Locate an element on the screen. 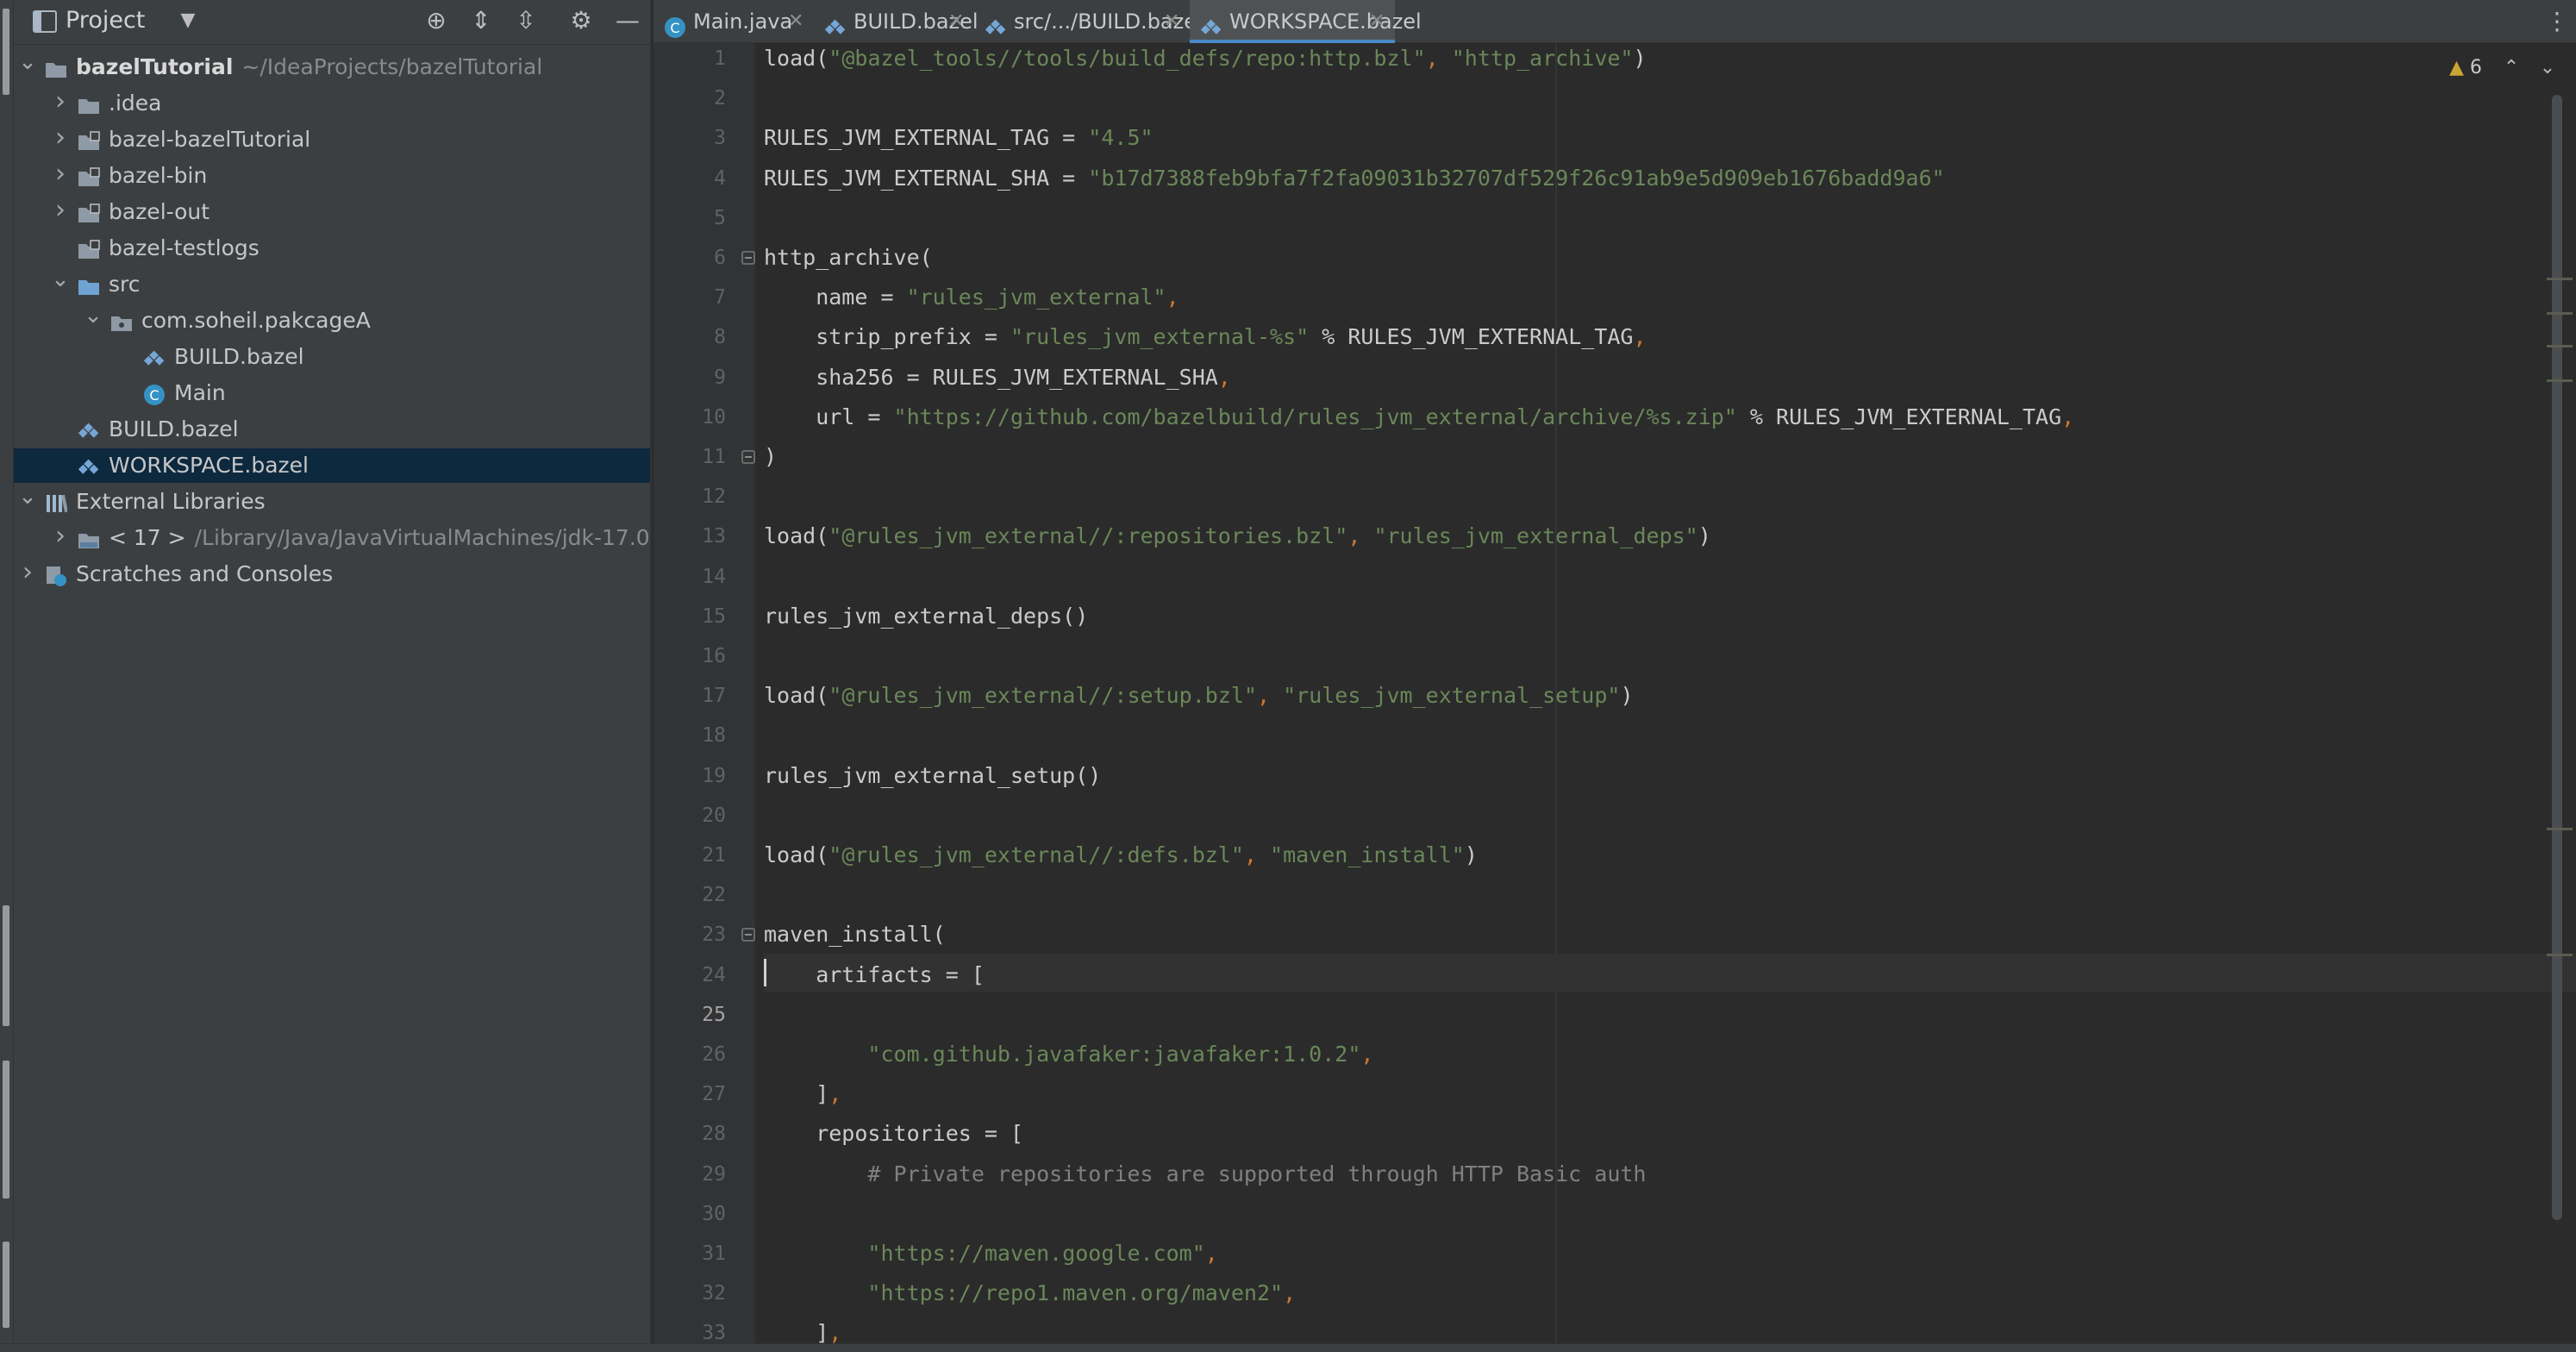 The height and width of the screenshot is (1352, 2576). code-line: "https://repo1.maven.org/maven2", is located at coordinates (1030, 1293).